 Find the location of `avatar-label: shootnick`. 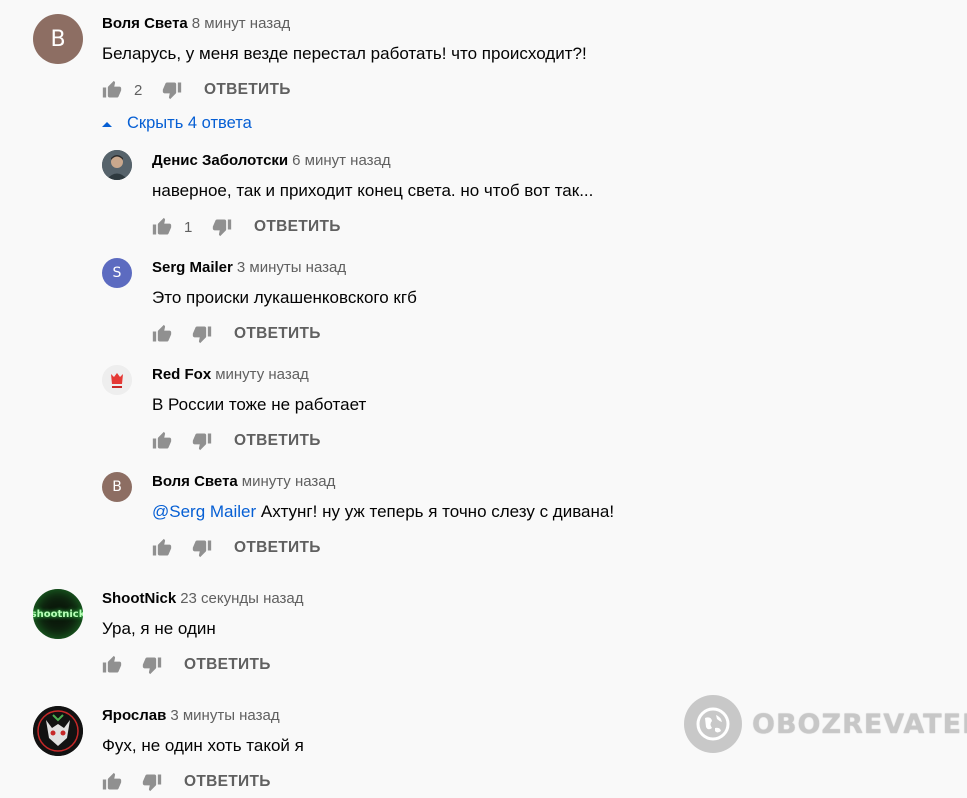

avatar-label: shootnick is located at coordinates (58, 614).